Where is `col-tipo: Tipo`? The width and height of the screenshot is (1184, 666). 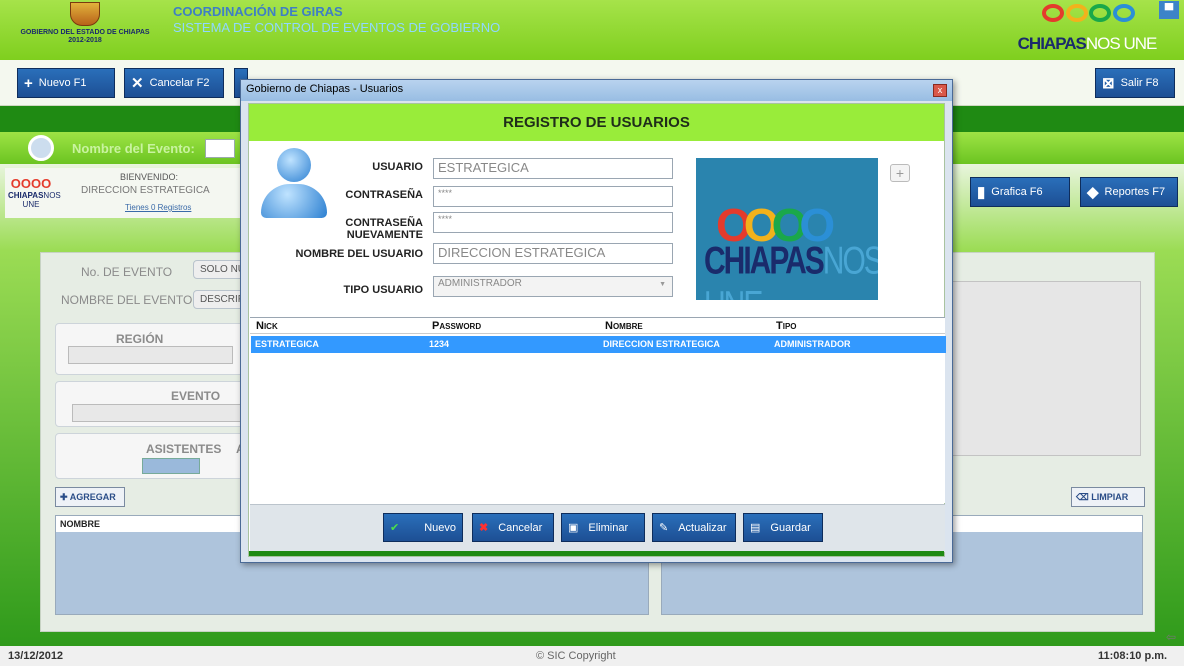 col-tipo: Tipo is located at coordinates (786, 326).